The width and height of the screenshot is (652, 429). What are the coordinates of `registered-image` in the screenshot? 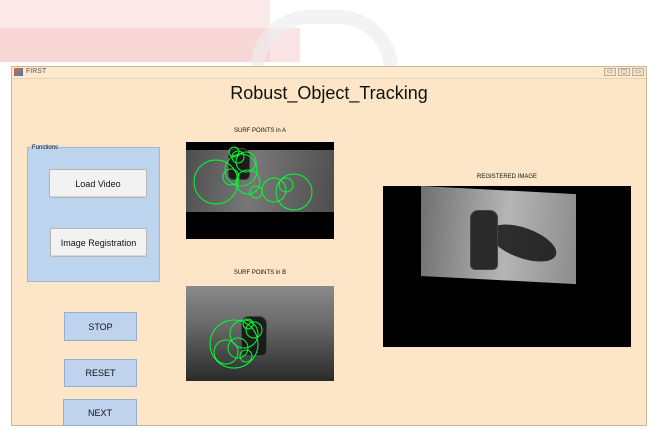 It's located at (507, 266).